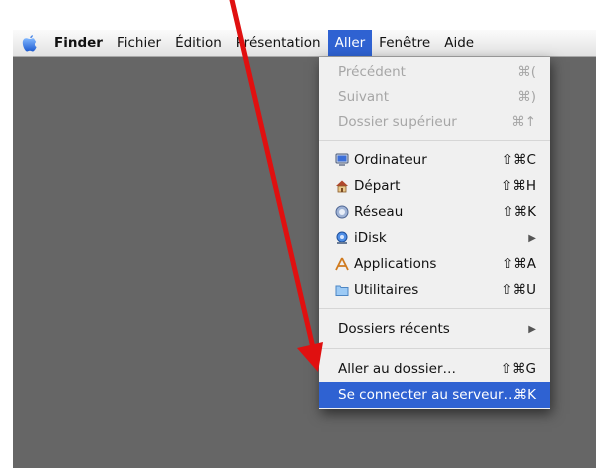 The height and width of the screenshot is (468, 596). I want to click on menu-item-recent-folders: Dossiers récents ▶, so click(434, 329).